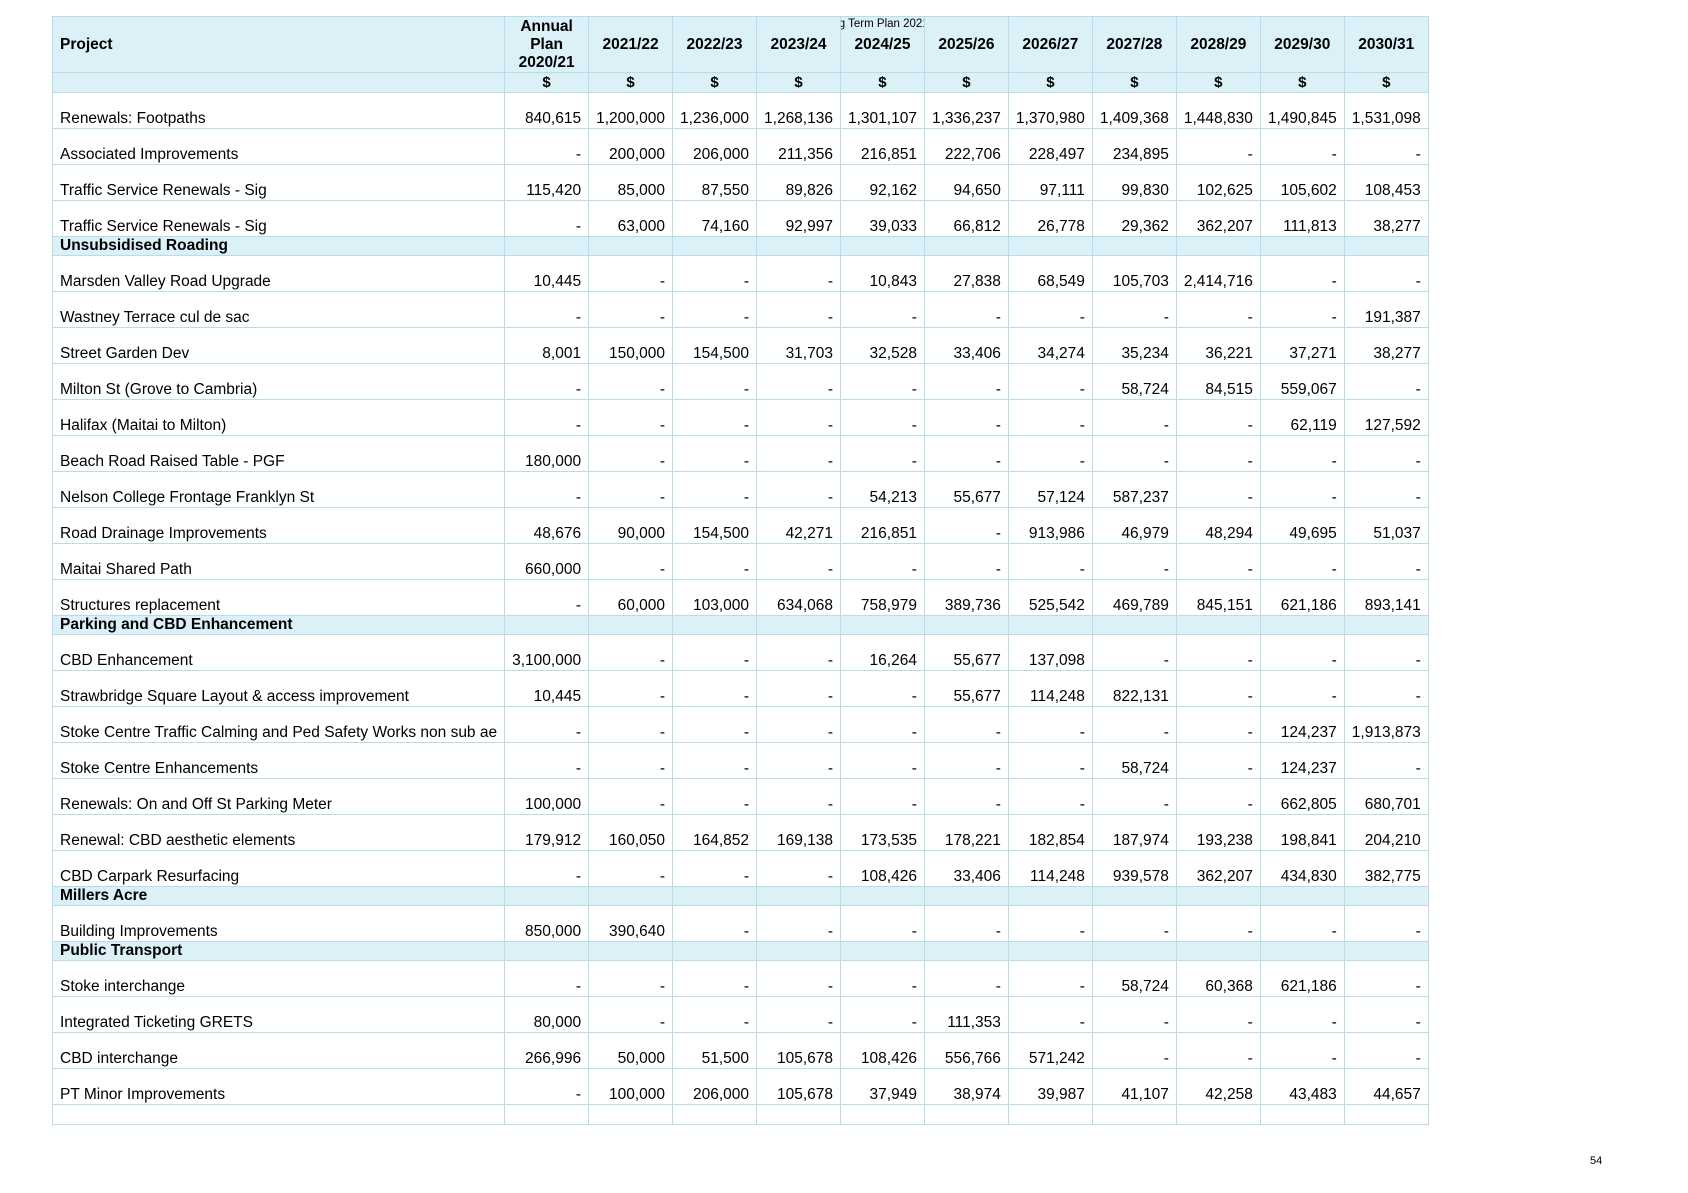  I want to click on year-value: 85,000, so click(631, 182).